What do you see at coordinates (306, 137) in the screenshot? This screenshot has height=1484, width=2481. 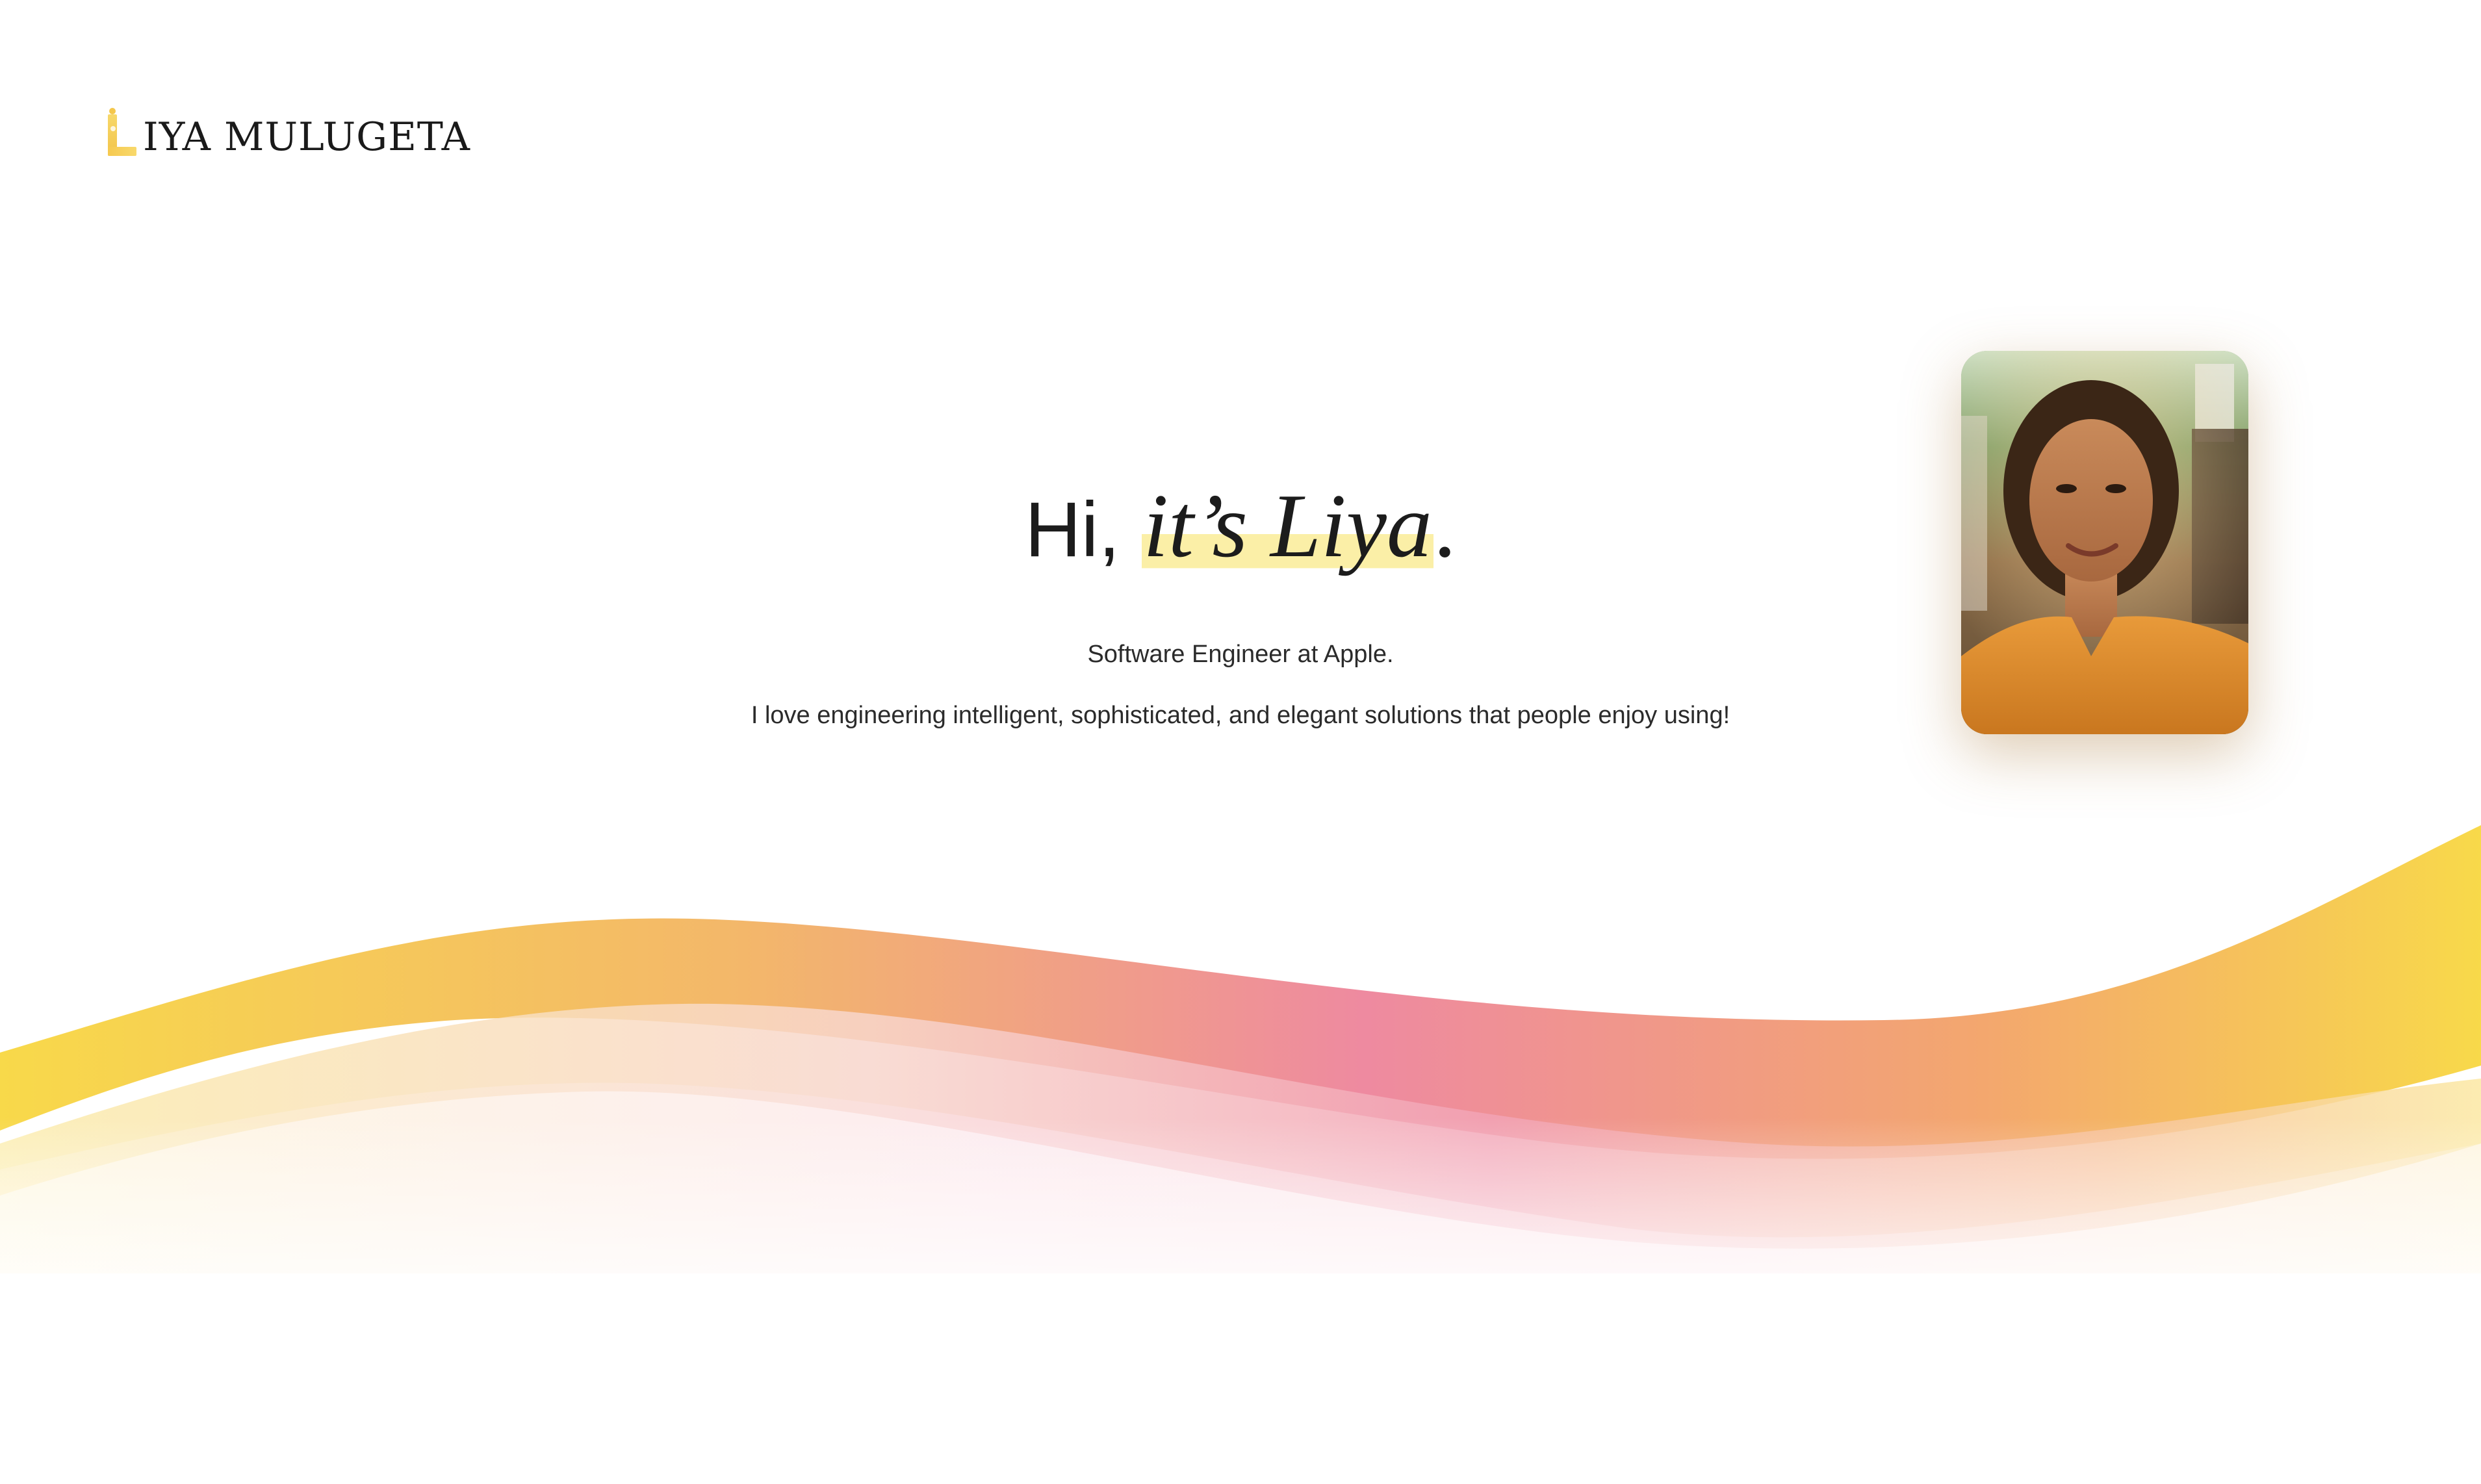 I see `logo-text: IYA MULUGETA` at bounding box center [306, 137].